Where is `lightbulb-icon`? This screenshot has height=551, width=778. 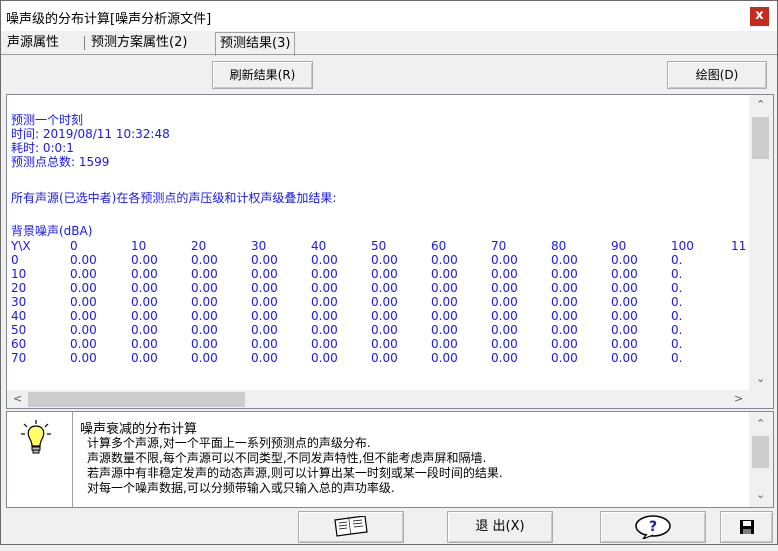 lightbulb-icon is located at coordinates (36, 437).